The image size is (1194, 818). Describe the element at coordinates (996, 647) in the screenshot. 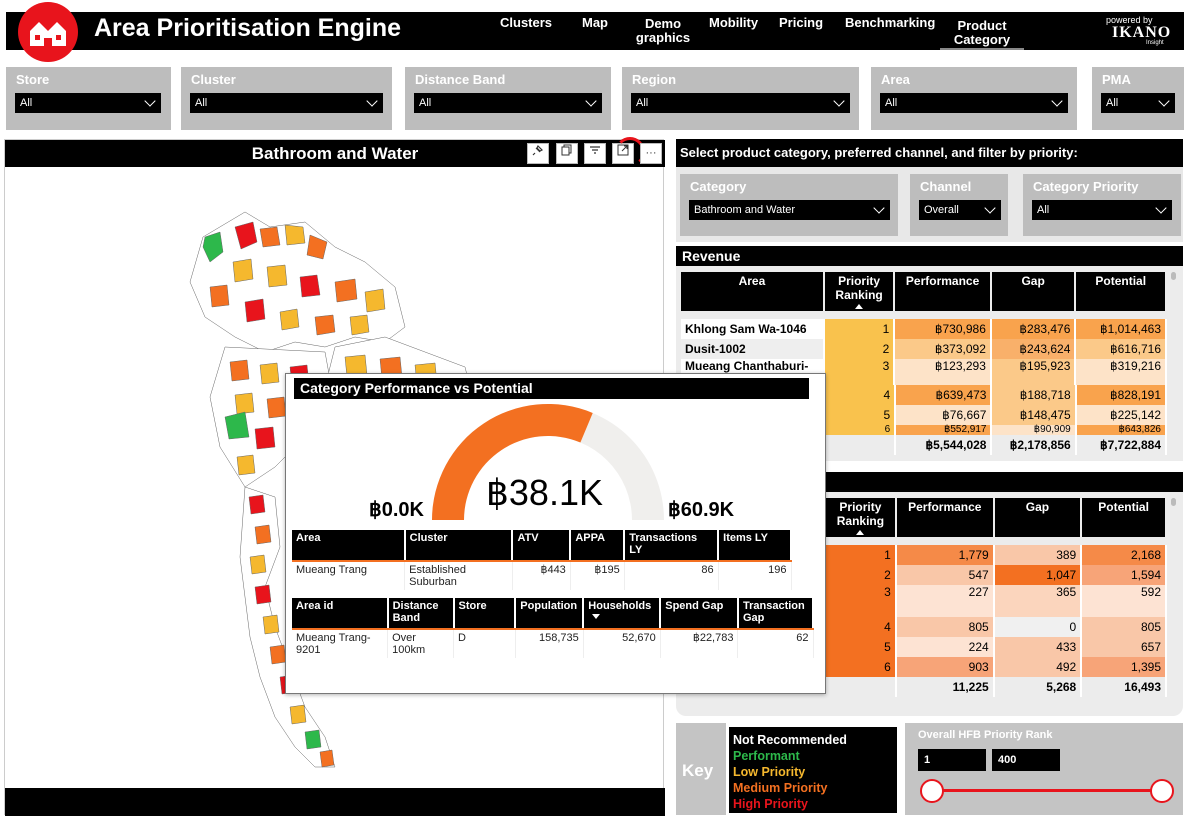

I see `table-row: 5 224 433 657` at that location.